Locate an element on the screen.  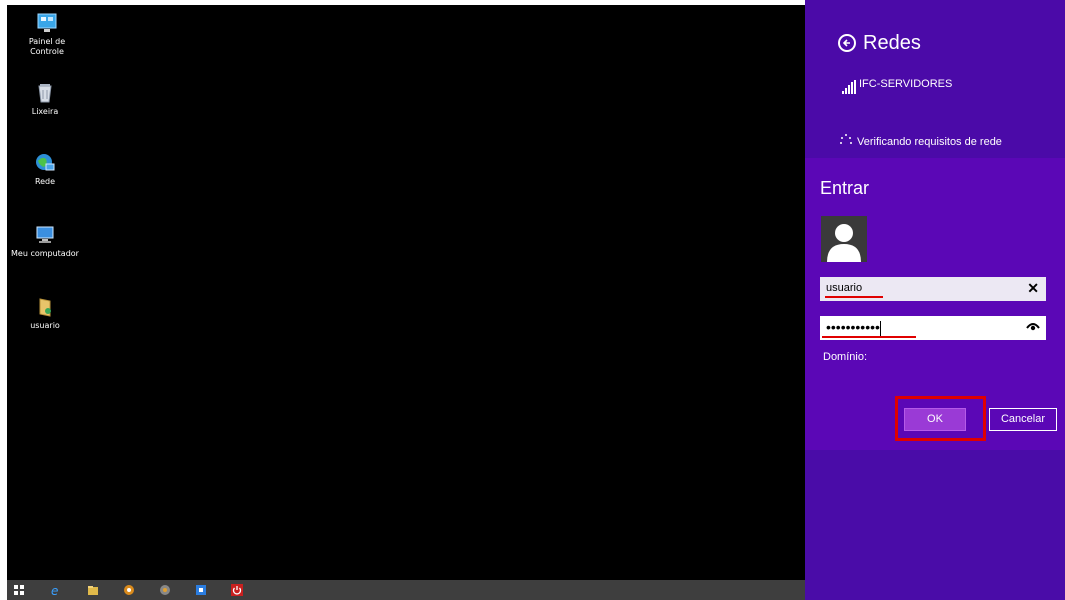
svg-text: e is located at coordinates (54, 590).